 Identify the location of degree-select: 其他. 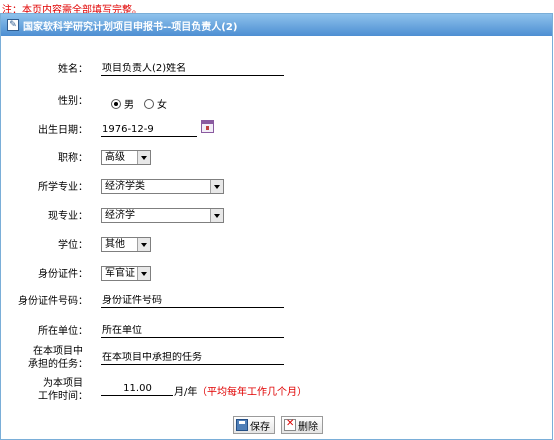
(126, 244).